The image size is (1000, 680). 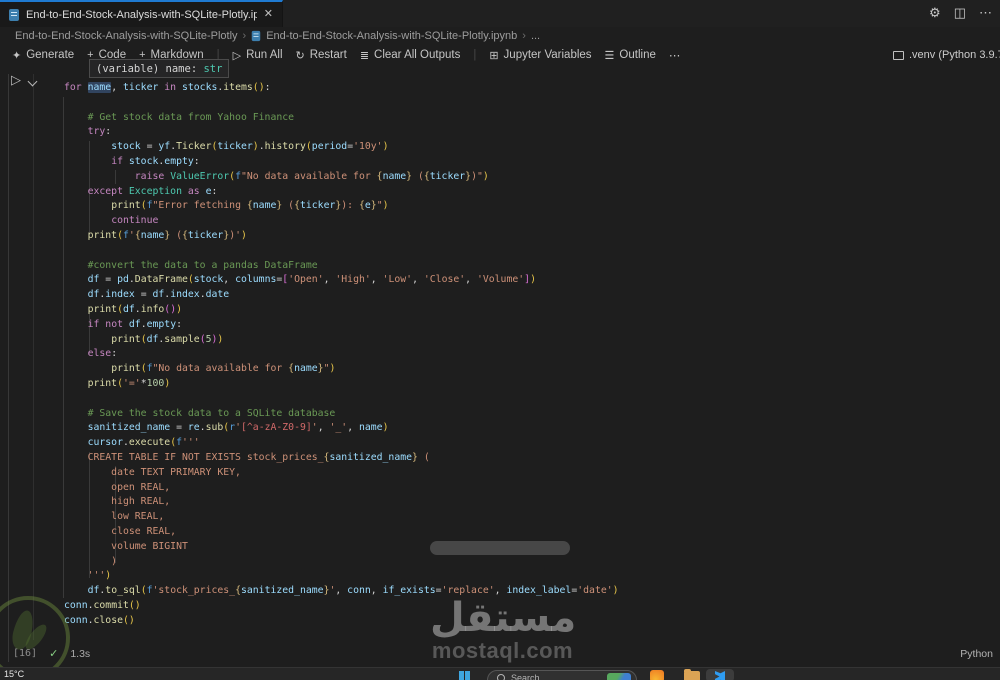 I want to click on restart-icon: ↻, so click(x=300, y=55).